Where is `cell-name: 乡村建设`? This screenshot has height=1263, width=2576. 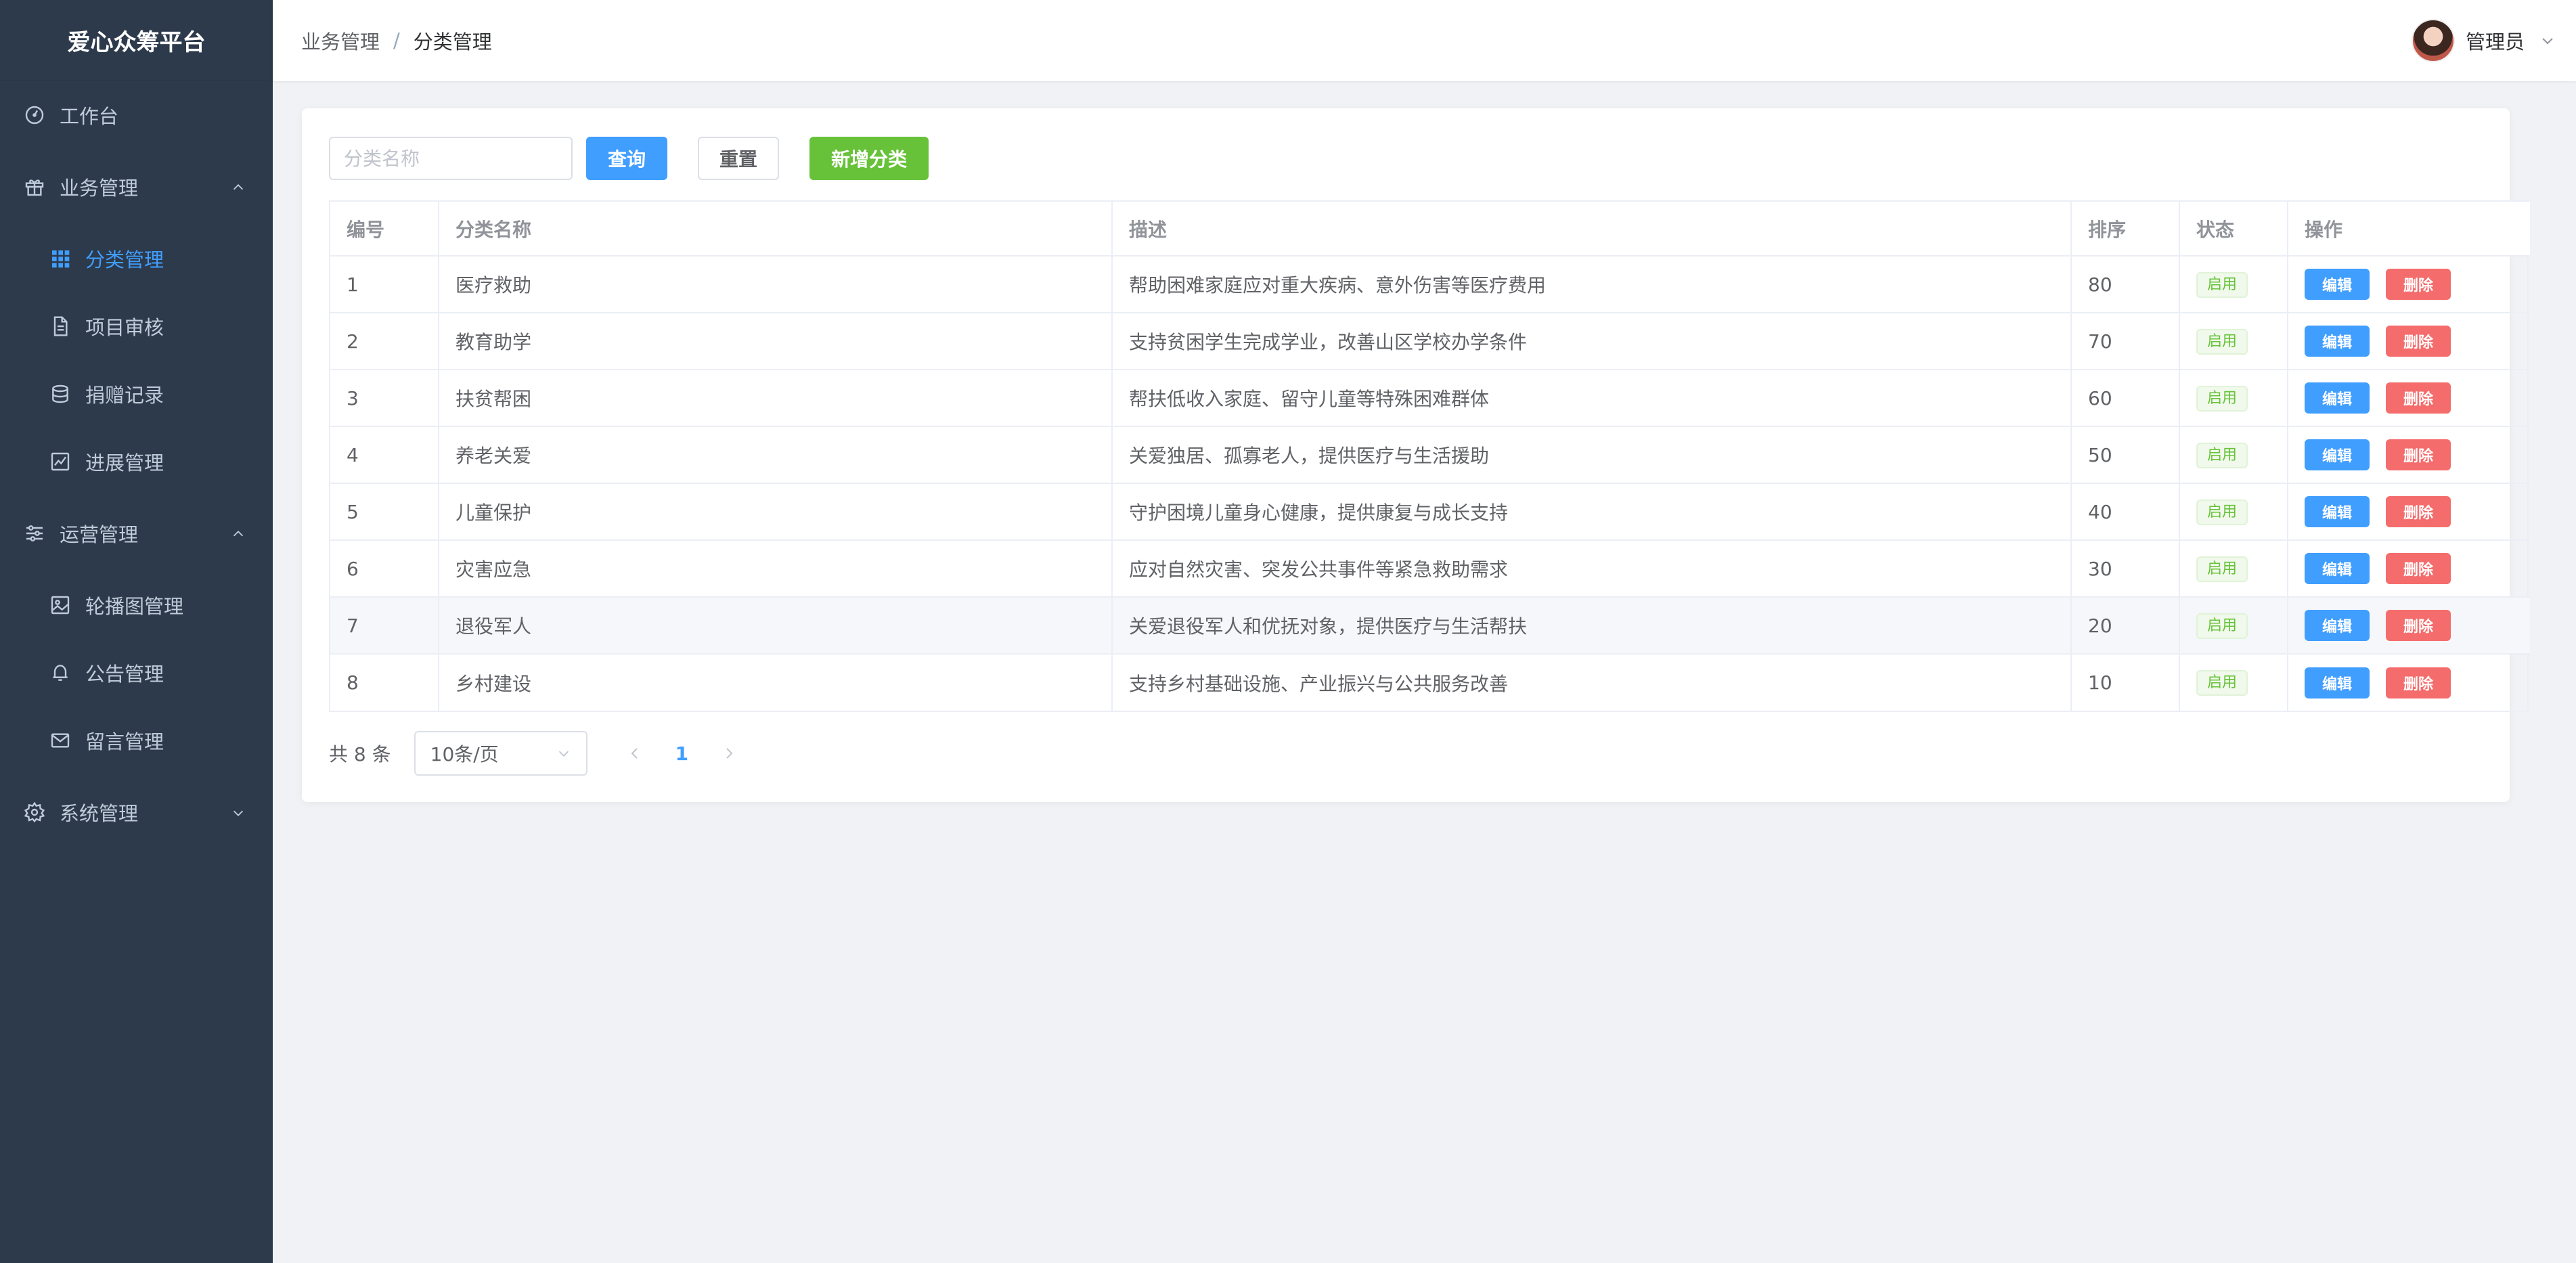 cell-name: 乡村建设 is located at coordinates (776, 682).